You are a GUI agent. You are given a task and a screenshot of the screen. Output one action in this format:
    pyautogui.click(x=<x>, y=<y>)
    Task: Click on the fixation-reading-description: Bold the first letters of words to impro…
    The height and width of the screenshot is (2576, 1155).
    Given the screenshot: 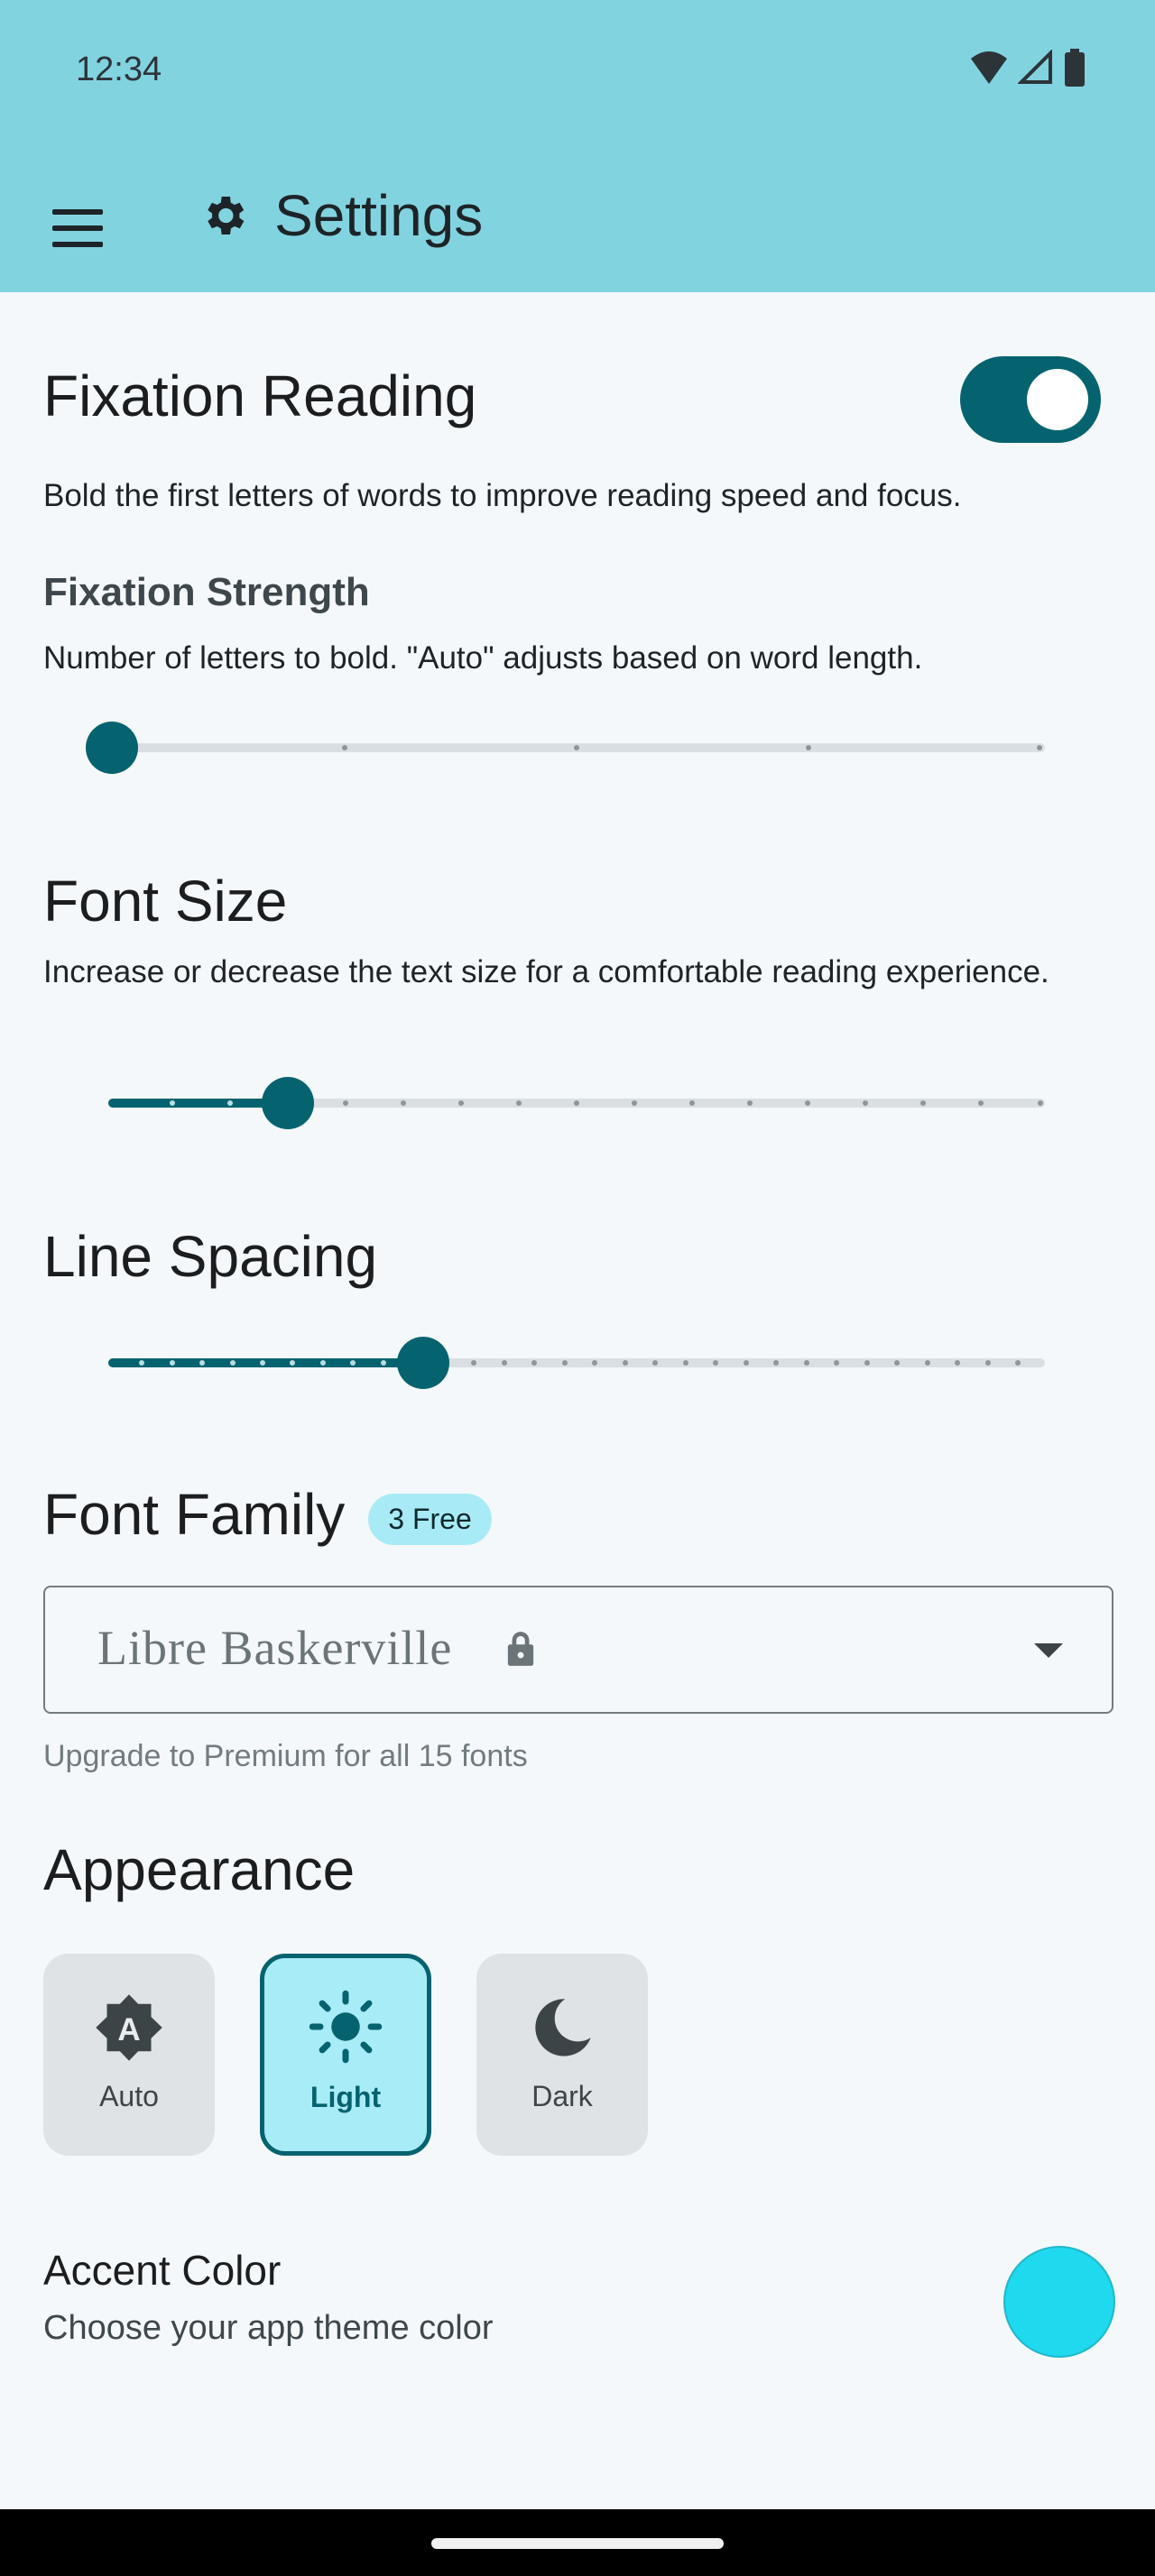 What is the action you would take?
    pyautogui.click(x=502, y=495)
    